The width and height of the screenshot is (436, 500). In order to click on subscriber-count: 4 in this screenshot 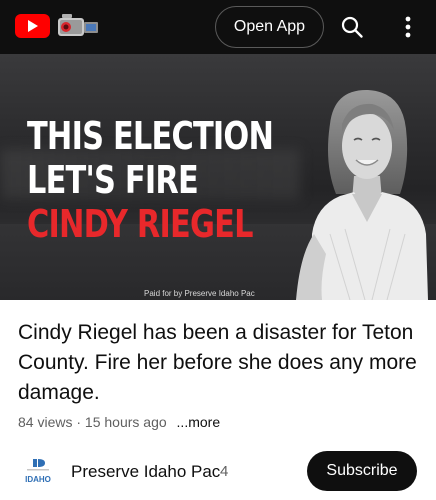, I will do `click(224, 471)`.